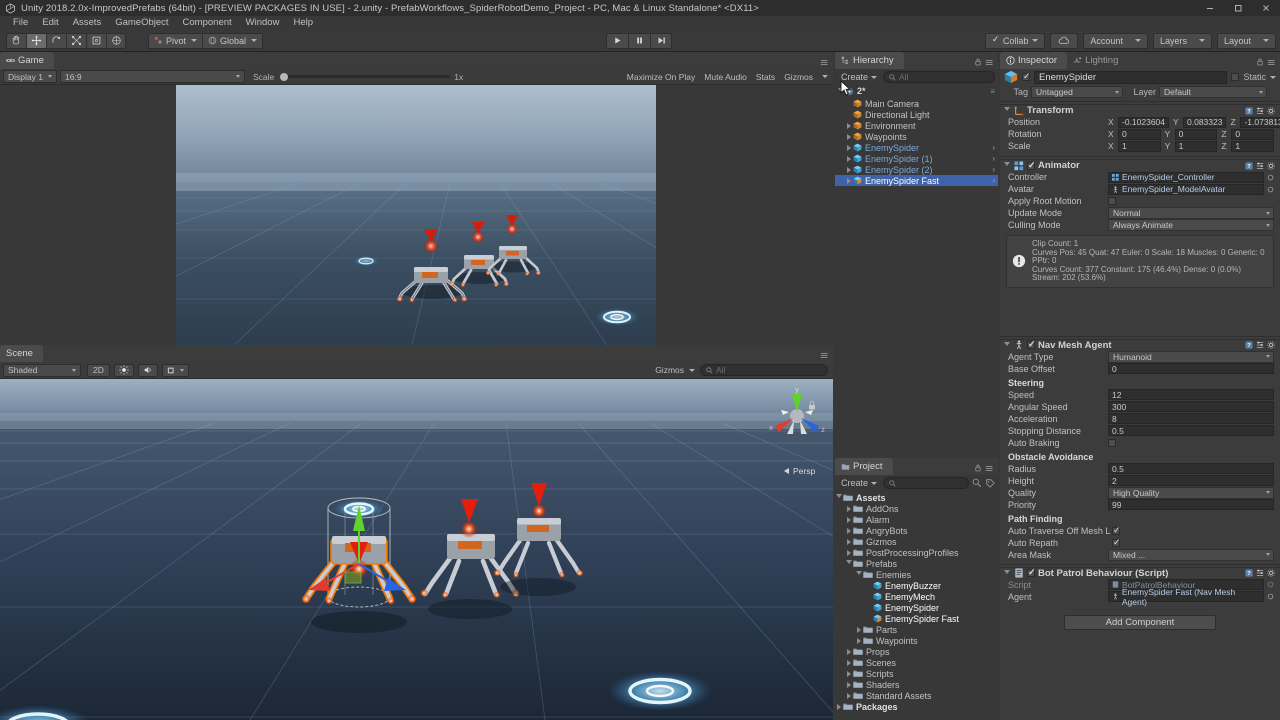 Image resolution: width=1280 pixels, height=720 pixels. What do you see at coordinates (76, 40) in the screenshot?
I see `scale-tool-icon` at bounding box center [76, 40].